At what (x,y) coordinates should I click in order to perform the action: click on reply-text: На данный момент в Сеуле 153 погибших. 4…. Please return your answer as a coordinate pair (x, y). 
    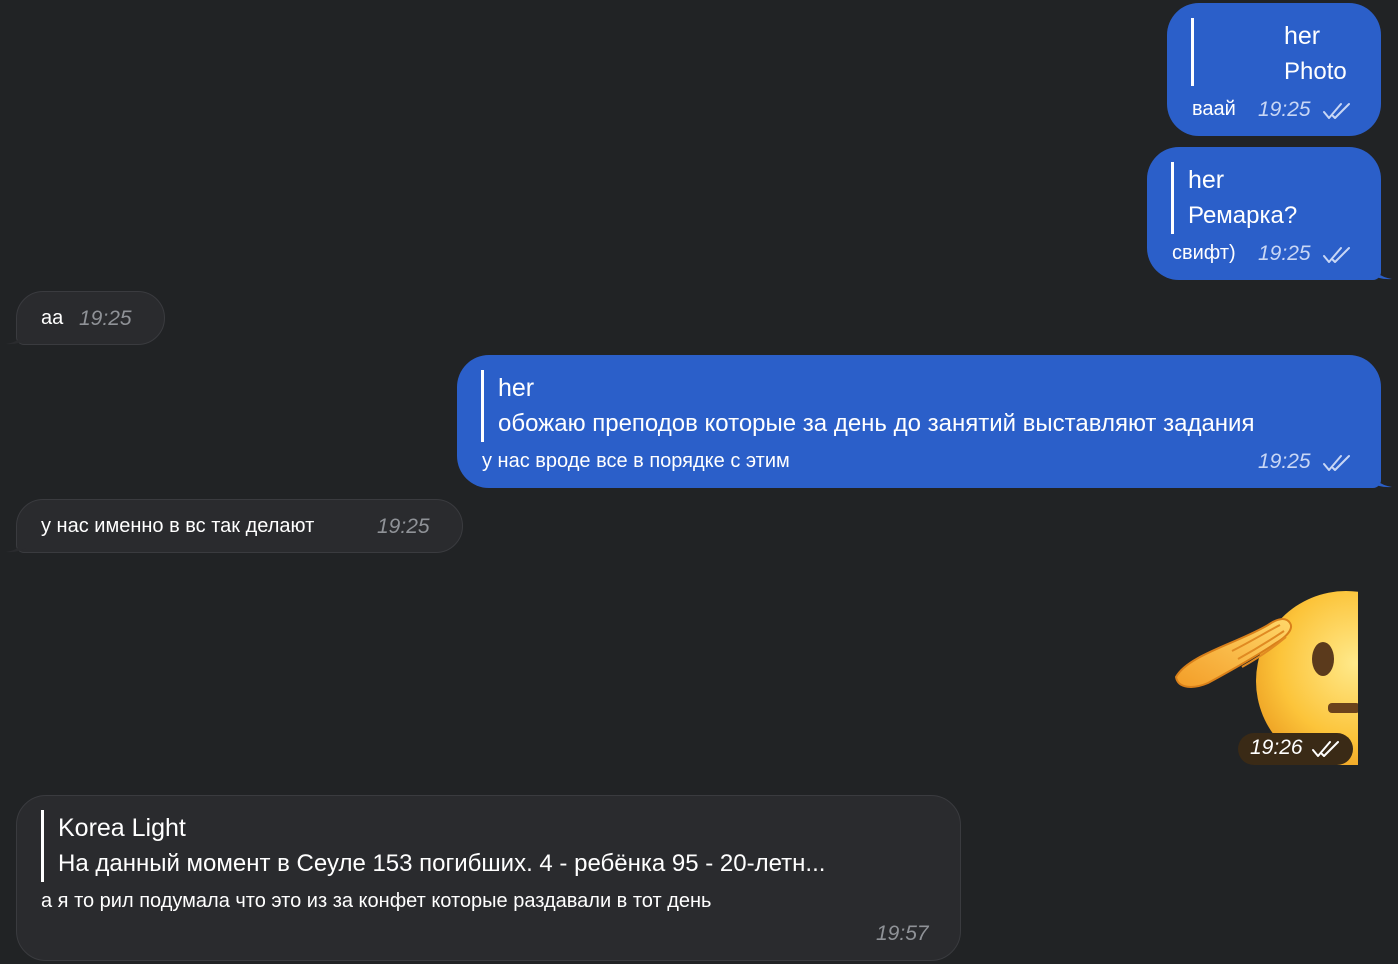
    Looking at the image, I should click on (442, 863).